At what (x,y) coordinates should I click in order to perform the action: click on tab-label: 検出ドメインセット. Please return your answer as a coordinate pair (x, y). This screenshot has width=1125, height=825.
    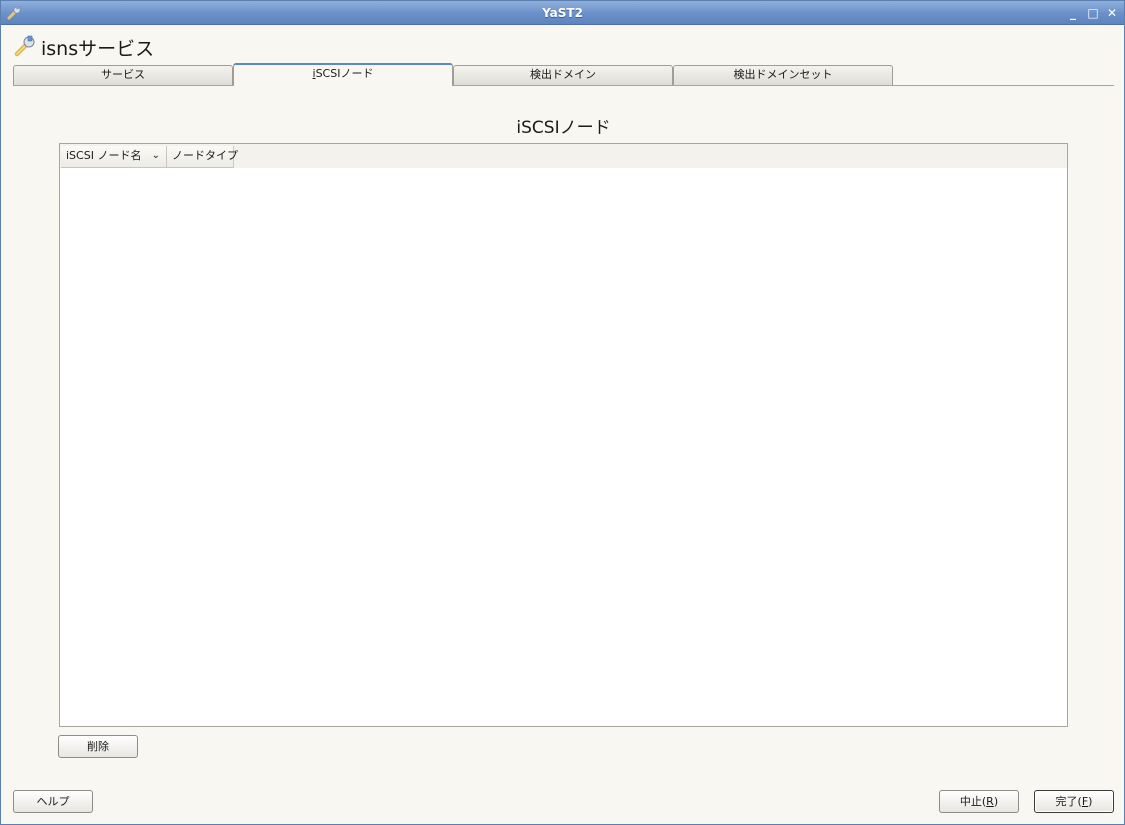
    Looking at the image, I should click on (783, 74).